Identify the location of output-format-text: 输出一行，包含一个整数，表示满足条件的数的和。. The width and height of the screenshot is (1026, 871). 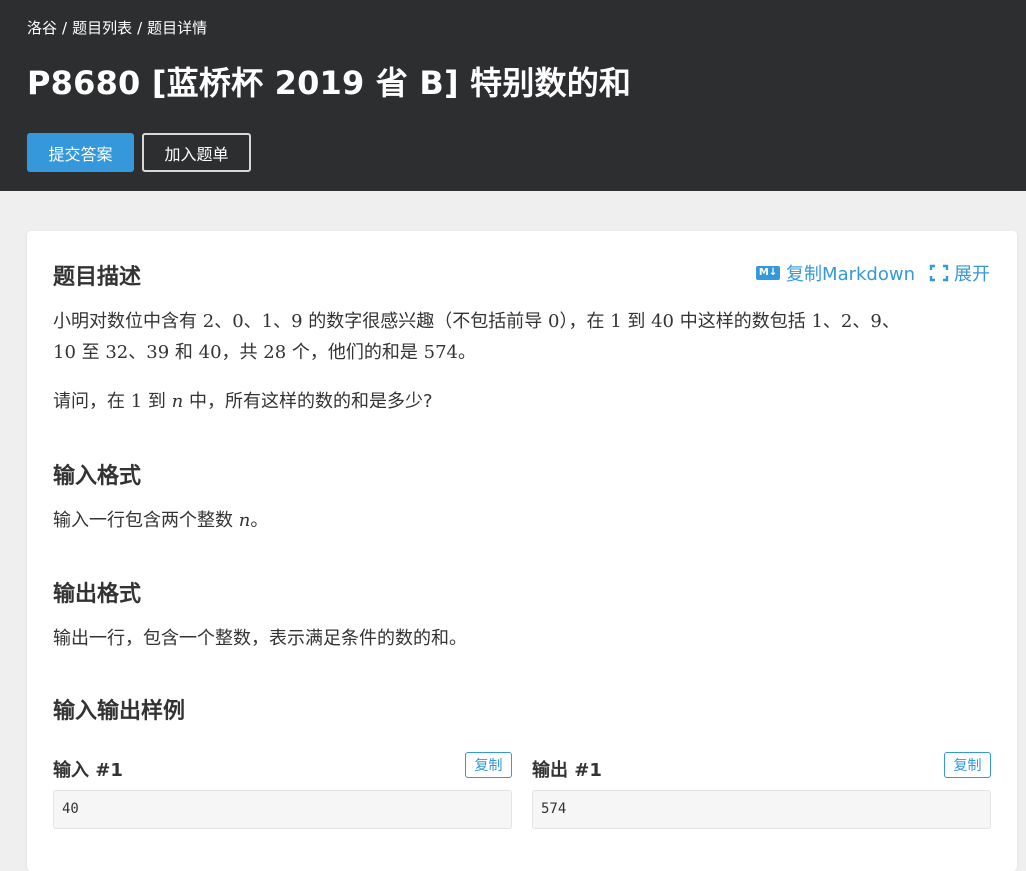
(260, 638).